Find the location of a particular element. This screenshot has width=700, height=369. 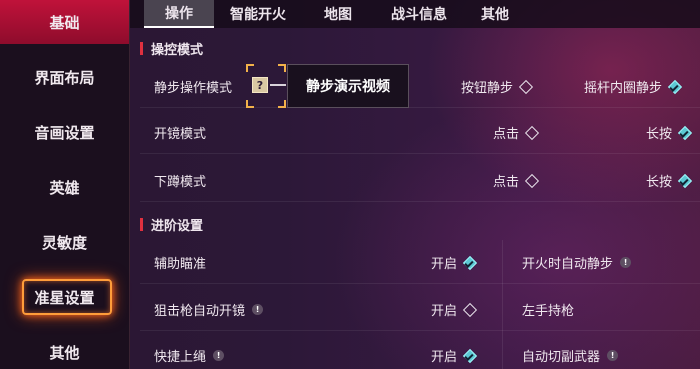

sidebar-item-crosshair: 准星设置 is located at coordinates (64, 297).